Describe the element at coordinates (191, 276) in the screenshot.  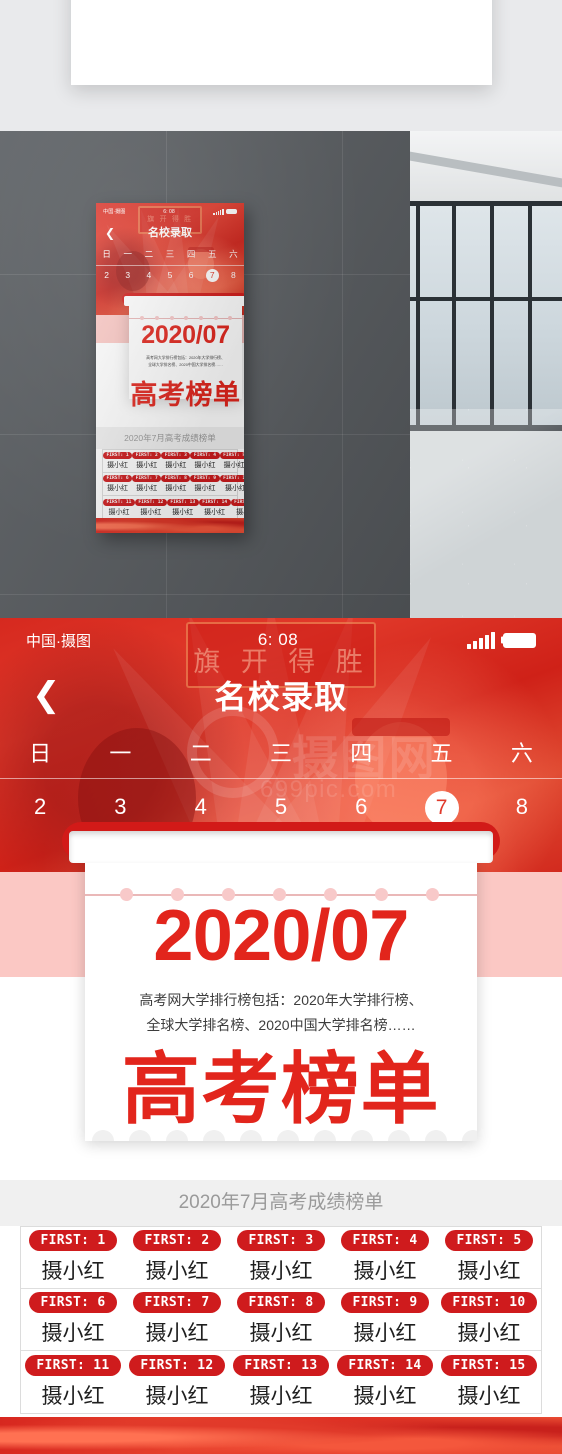
I see `day-cell: 6` at that location.